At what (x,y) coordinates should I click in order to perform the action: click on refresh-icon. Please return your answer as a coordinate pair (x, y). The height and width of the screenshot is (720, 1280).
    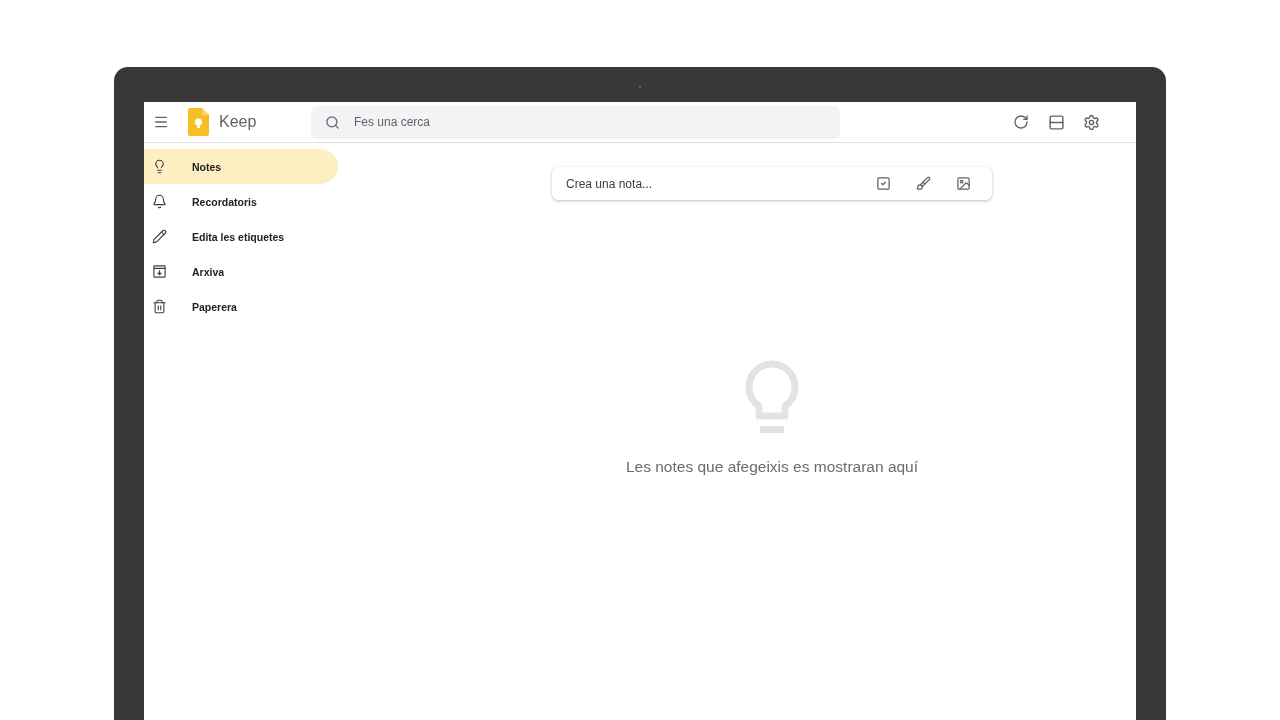
    Looking at the image, I should click on (1021, 122).